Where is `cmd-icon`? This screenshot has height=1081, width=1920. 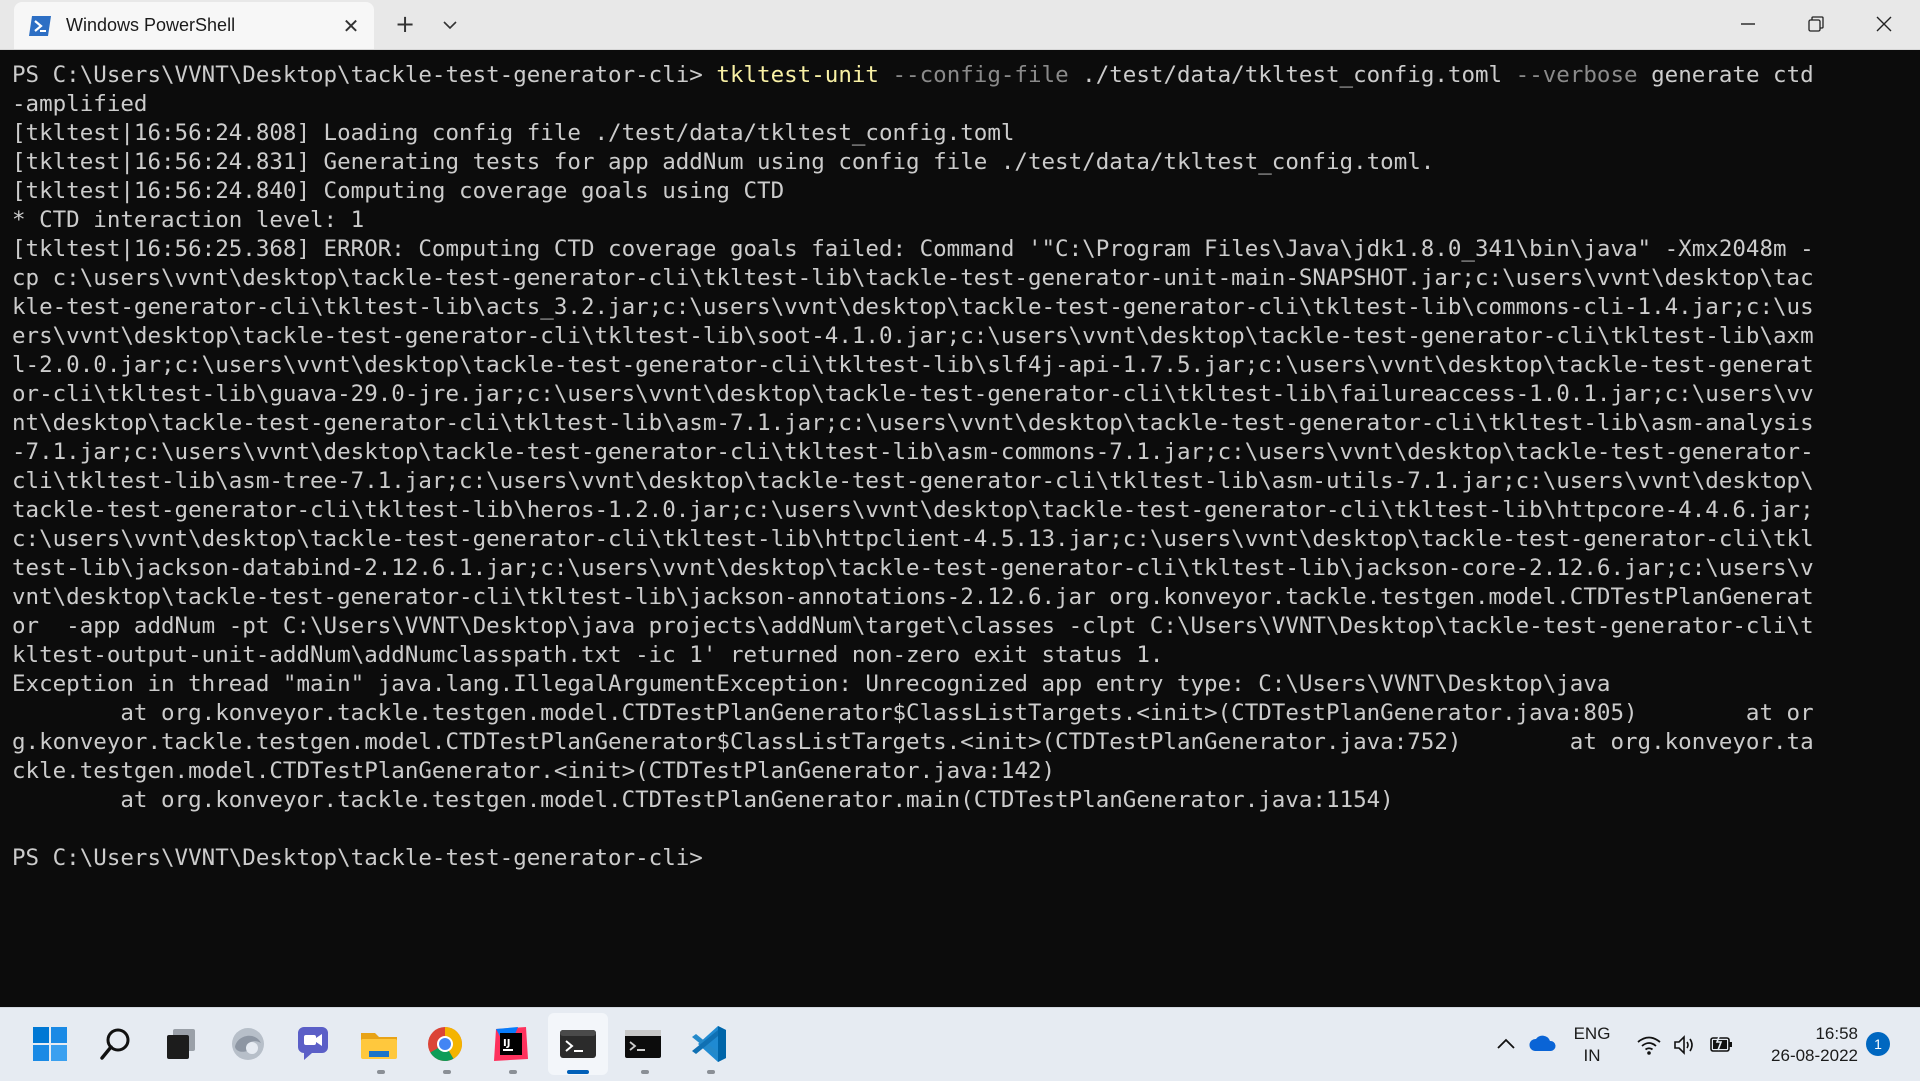 cmd-icon is located at coordinates (643, 1044).